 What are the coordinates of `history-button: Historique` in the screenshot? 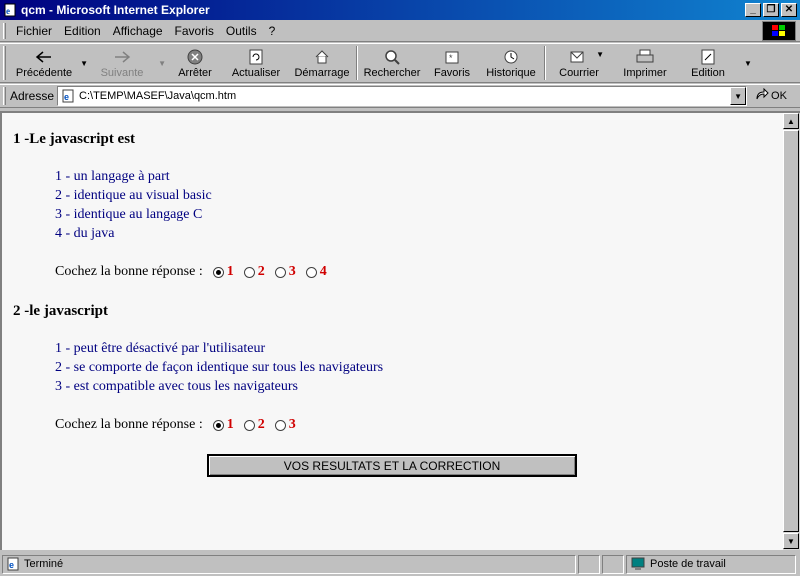 It's located at (511, 63).